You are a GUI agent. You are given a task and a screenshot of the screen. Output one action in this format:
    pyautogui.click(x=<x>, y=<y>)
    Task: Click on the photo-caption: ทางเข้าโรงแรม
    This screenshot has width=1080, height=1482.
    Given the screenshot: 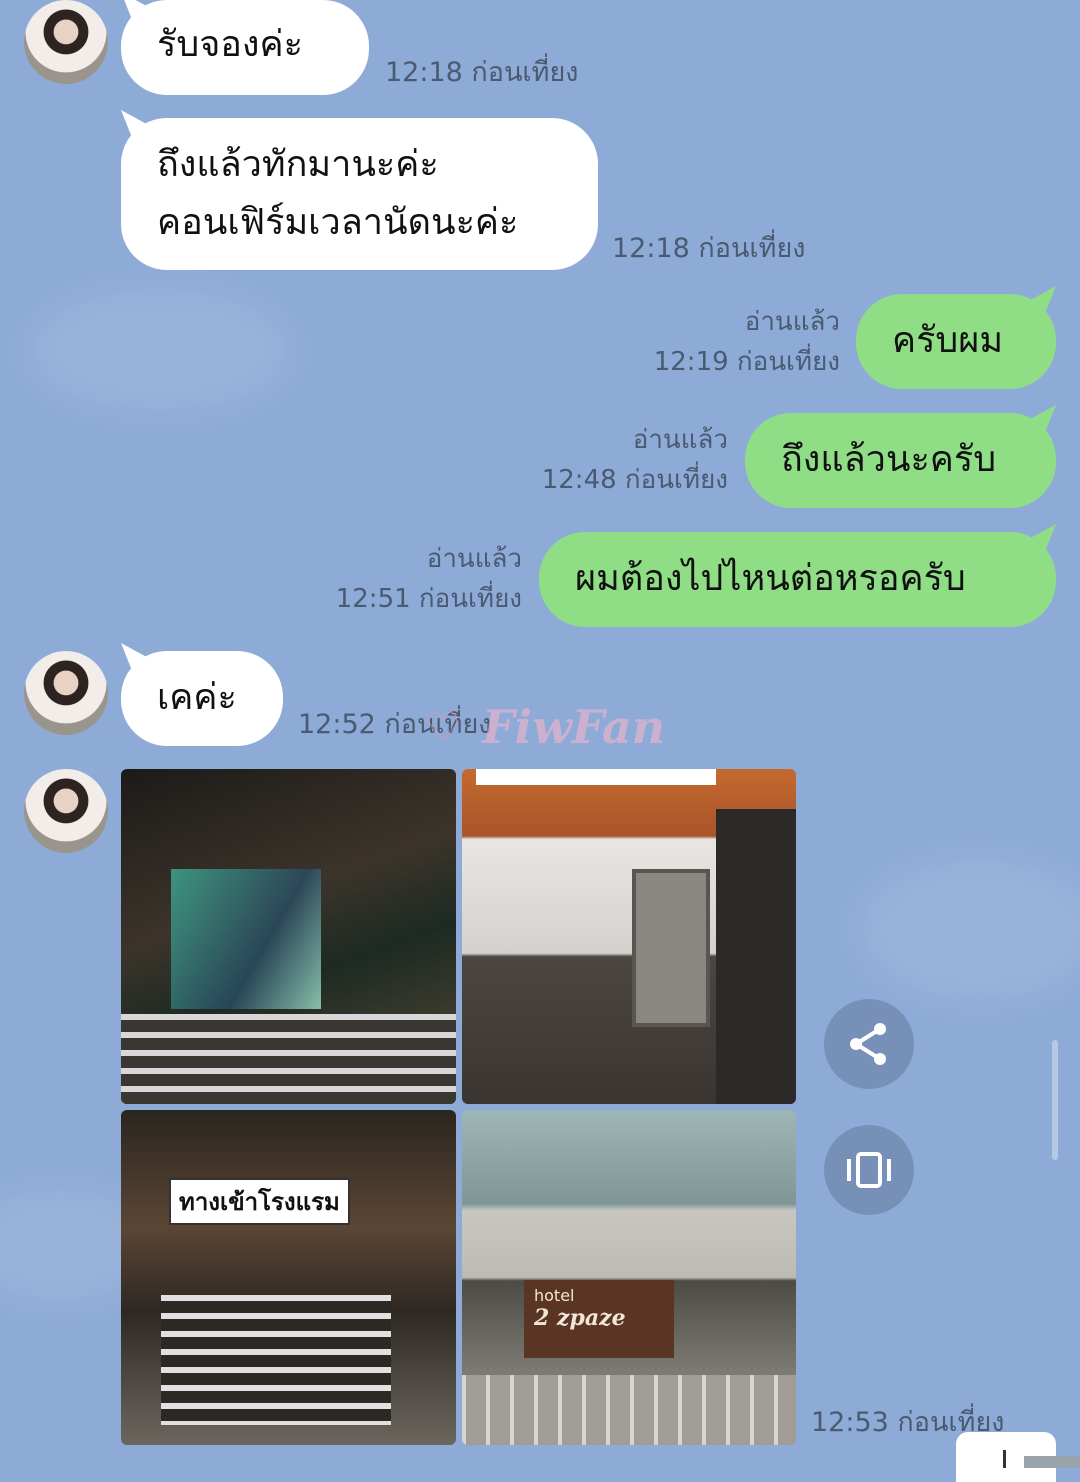 What is the action you would take?
    pyautogui.click(x=259, y=1201)
    